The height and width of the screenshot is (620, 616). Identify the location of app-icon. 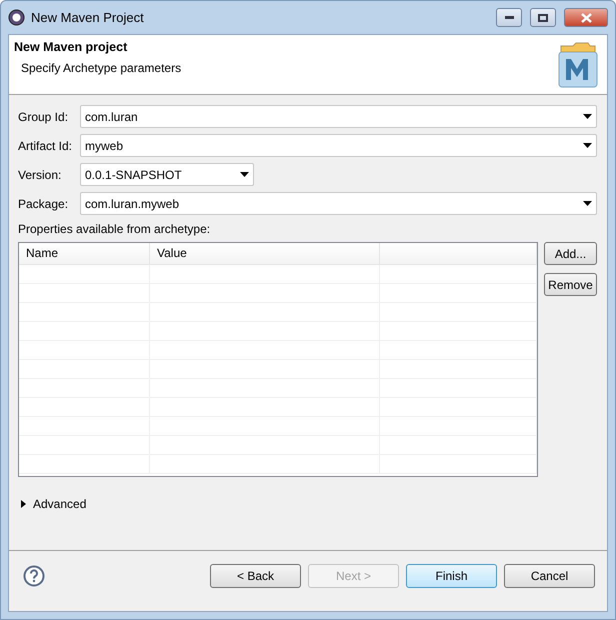
(16, 17).